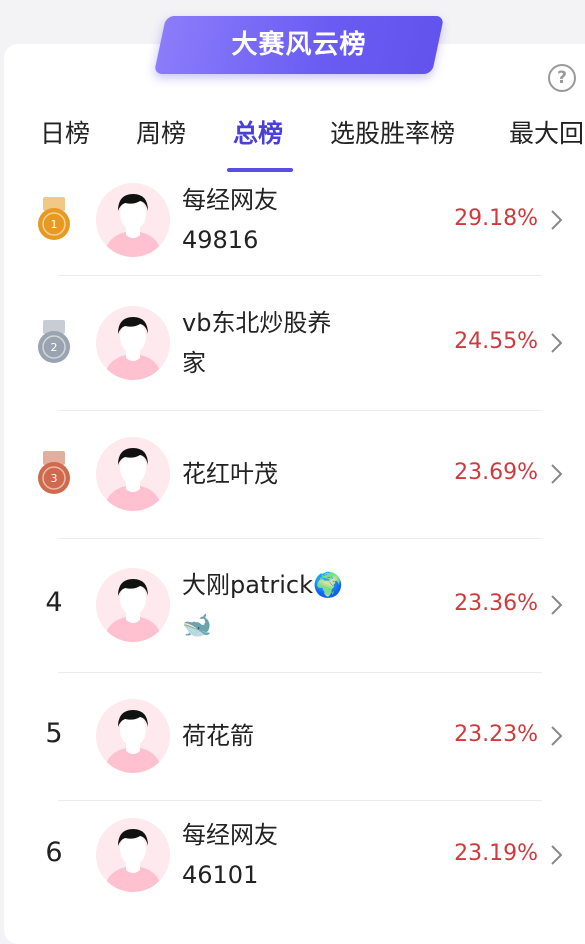  Describe the element at coordinates (496, 341) in the screenshot. I see `return-percent: 24.55%` at that location.